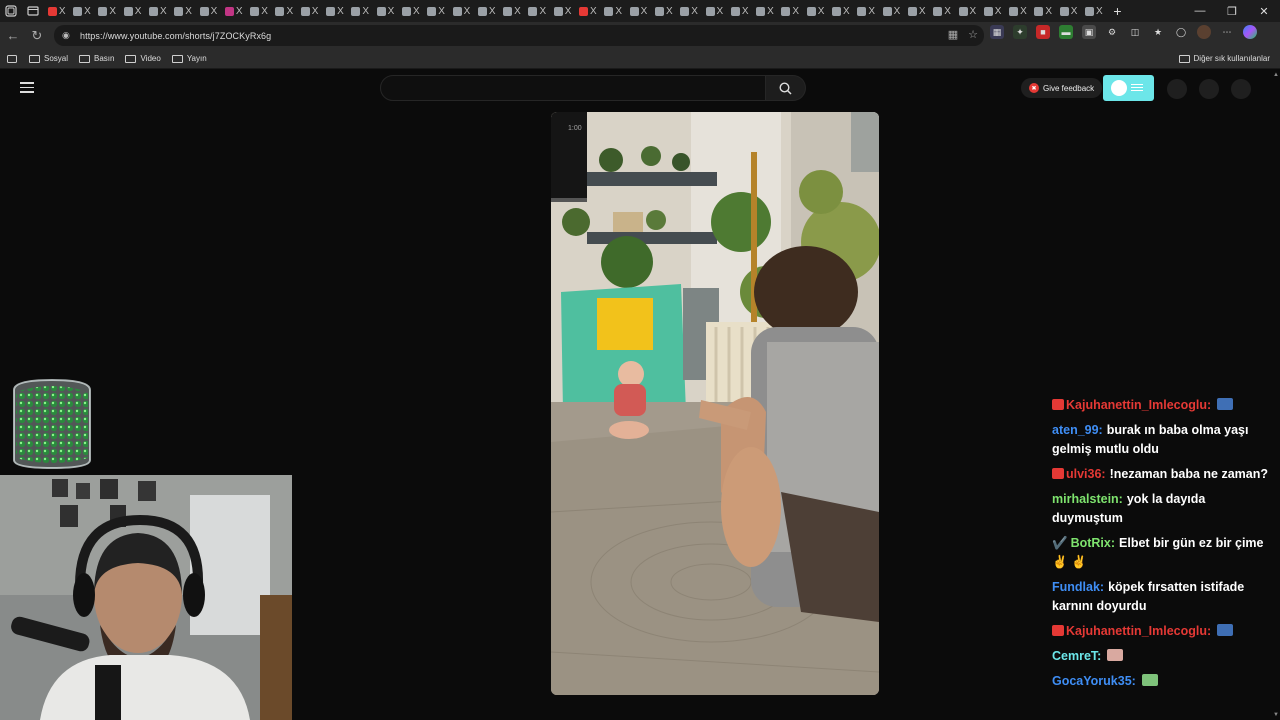 Image resolution: width=1280 pixels, height=720 pixels. Describe the element at coordinates (1089, 32) in the screenshot. I see `extension-icon: ▣` at that location.